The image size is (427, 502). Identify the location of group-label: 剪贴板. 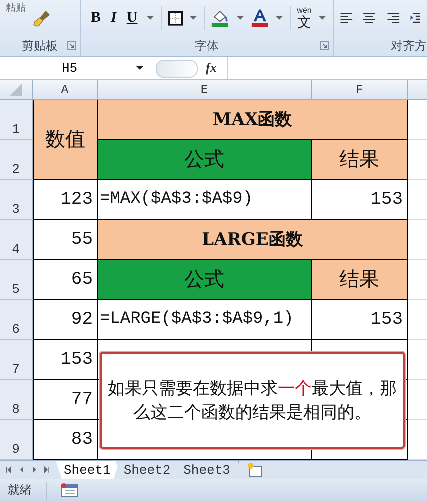
(40, 46).